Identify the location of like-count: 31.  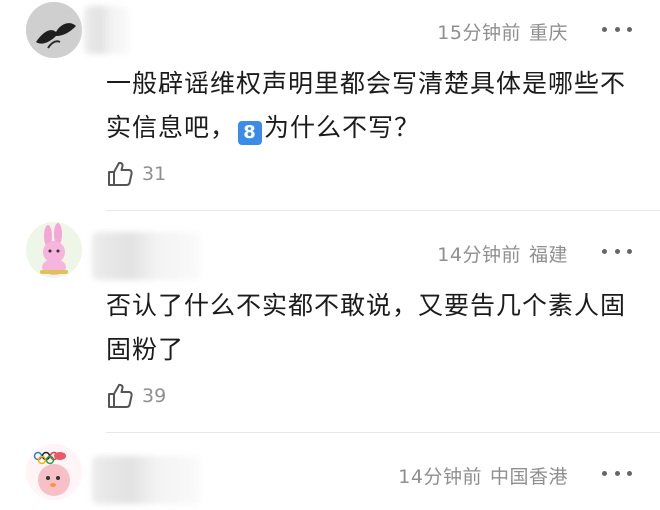
(154, 174).